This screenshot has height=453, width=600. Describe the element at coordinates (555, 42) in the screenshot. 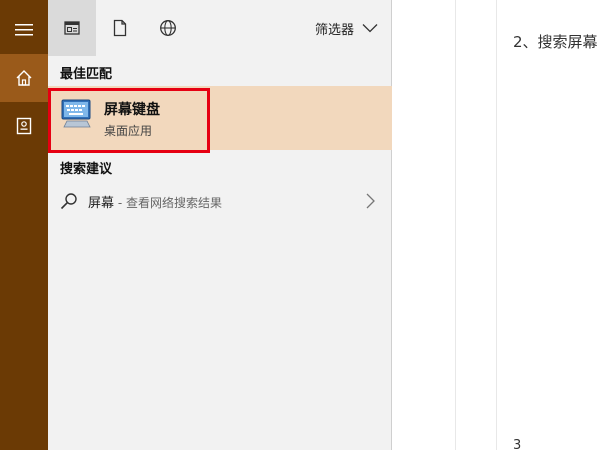

I see `doc-step-text: 2、搜索屏幕` at that location.